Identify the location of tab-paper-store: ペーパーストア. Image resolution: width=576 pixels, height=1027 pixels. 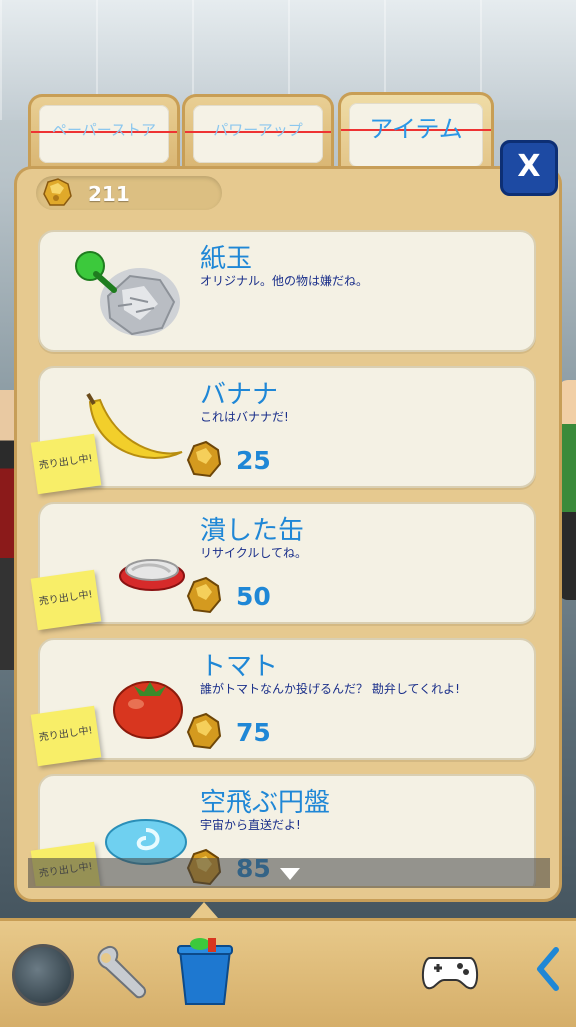
(104, 132).